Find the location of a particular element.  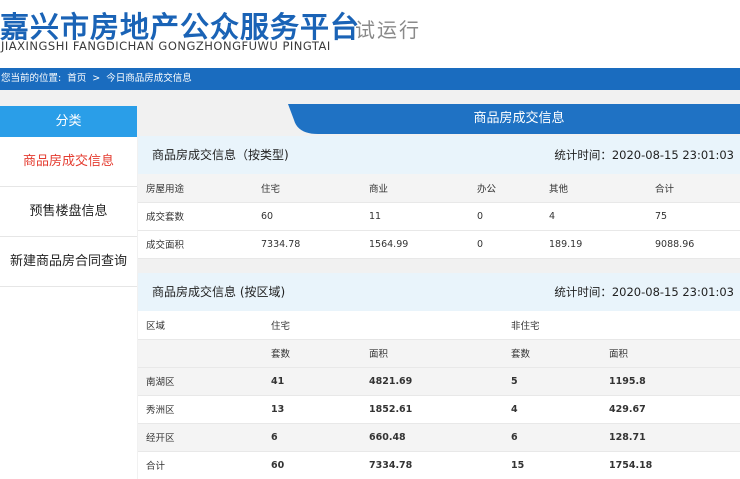

panel-title: 商品房成交信息（按类型) is located at coordinates (220, 155).